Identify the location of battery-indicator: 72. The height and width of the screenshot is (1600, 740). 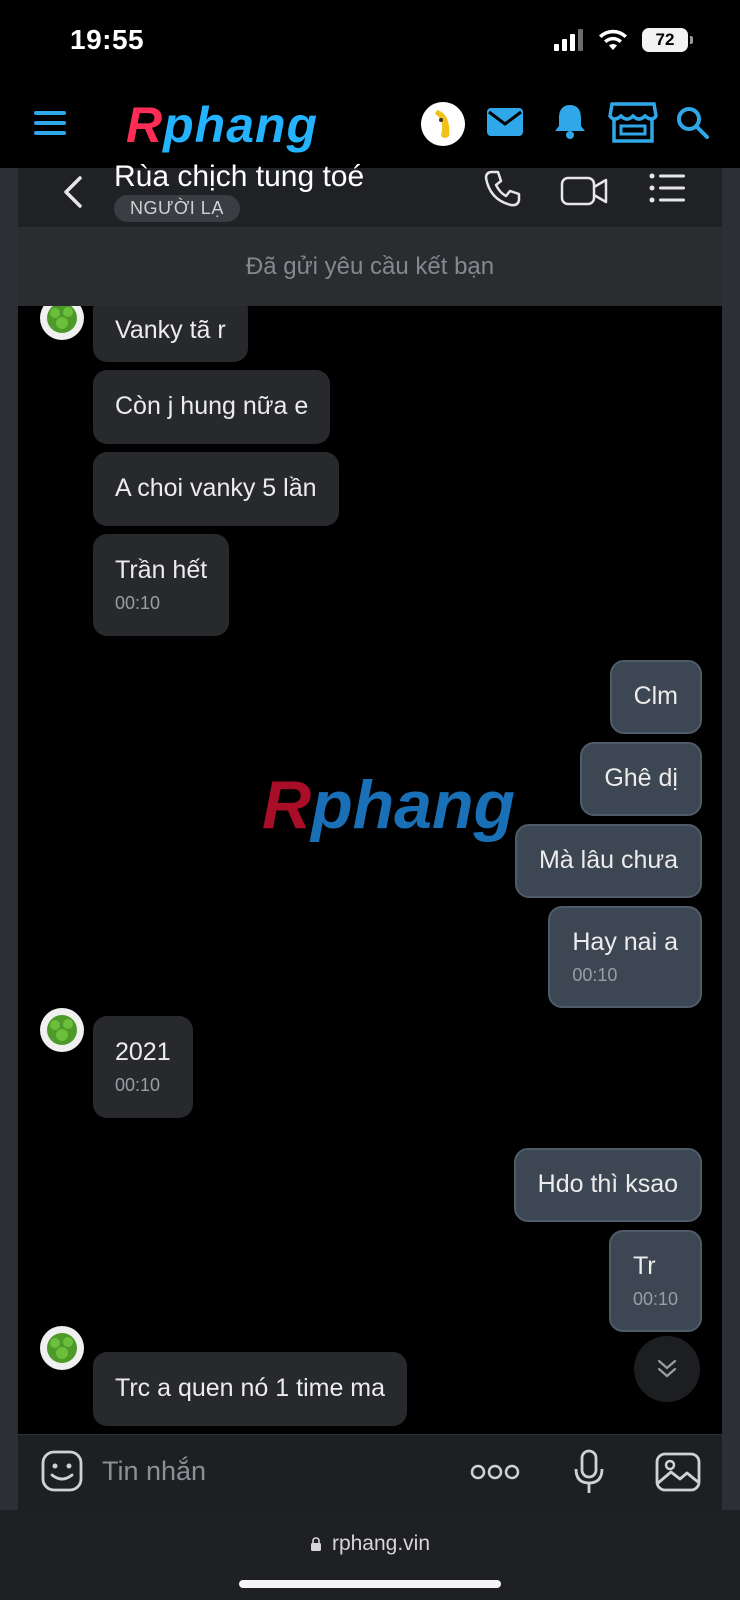
(667, 40).